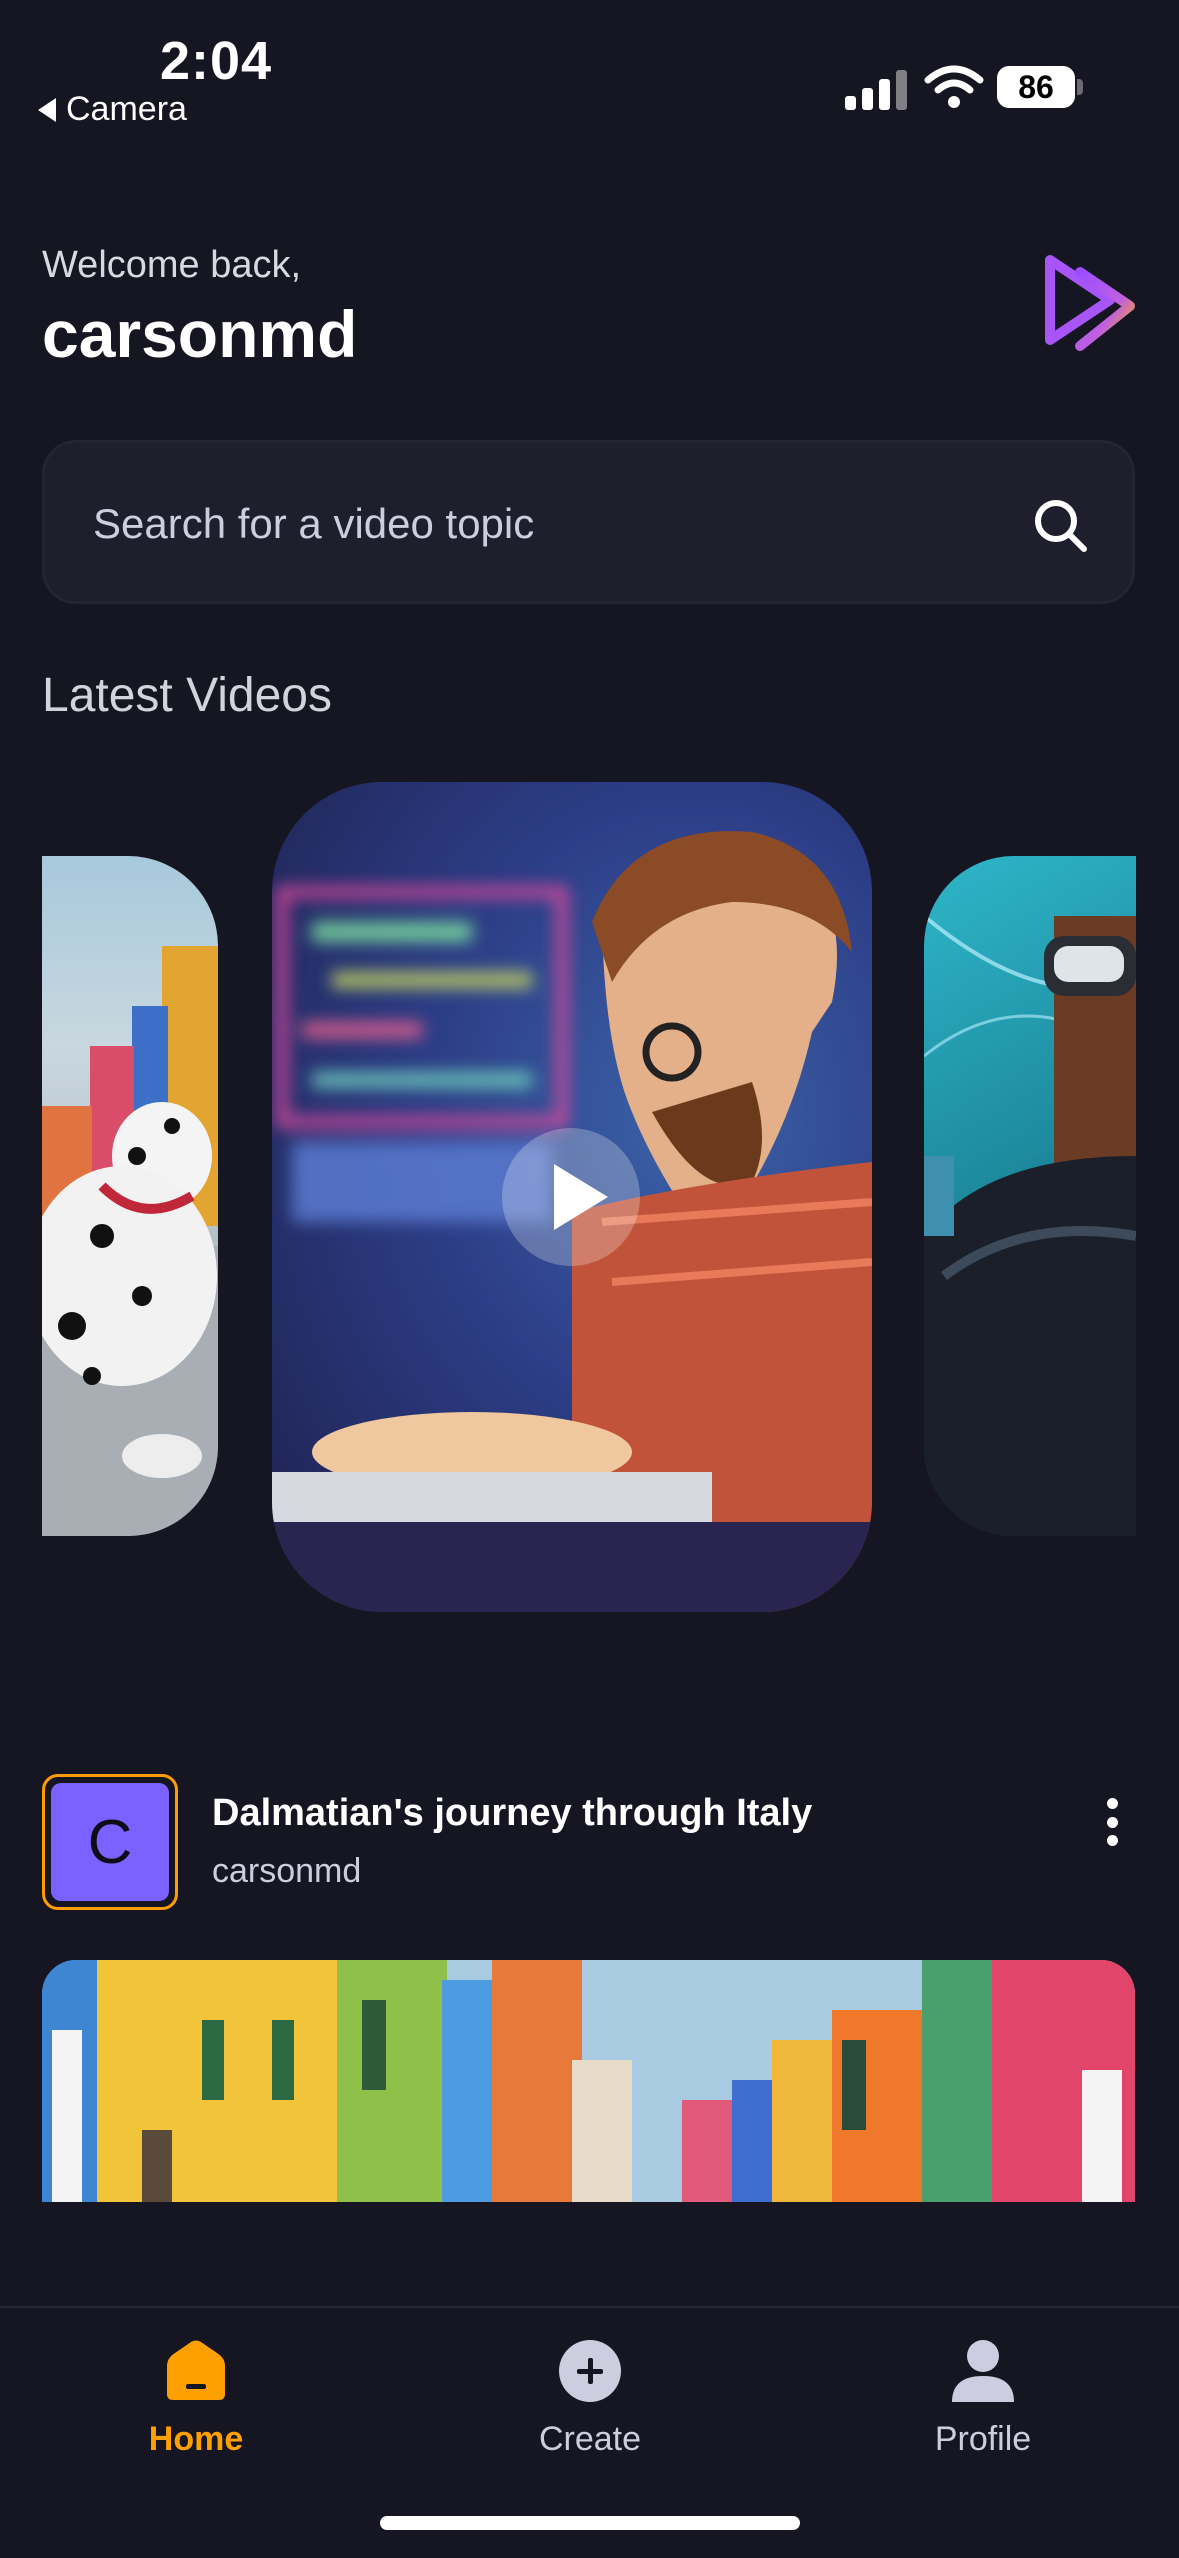  Describe the element at coordinates (571, 1197) in the screenshot. I see `play-icon` at that location.